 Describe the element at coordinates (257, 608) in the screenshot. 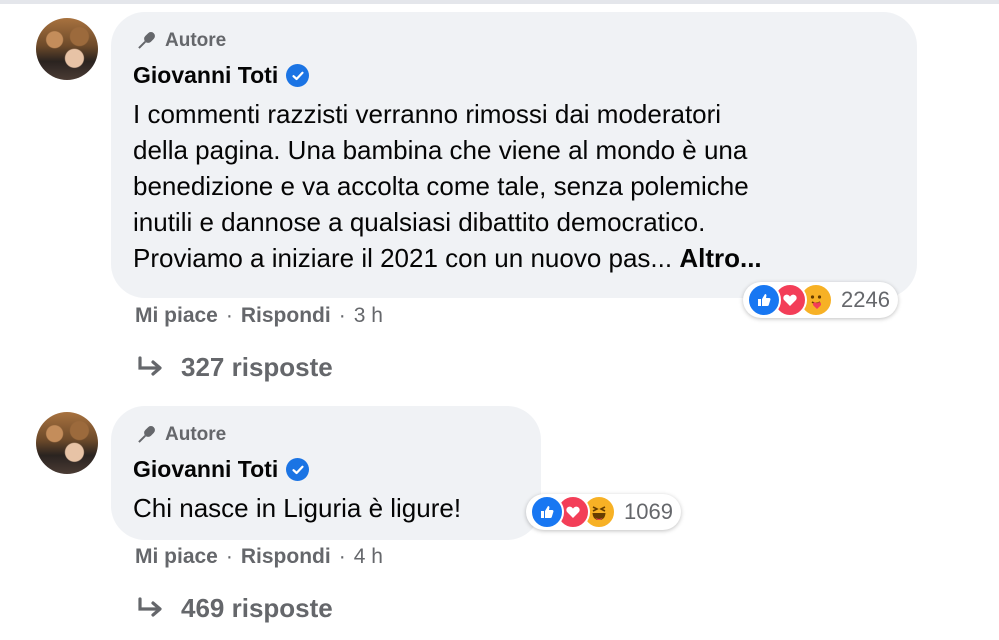

I see `replies-count-label: 469 risposte` at that location.